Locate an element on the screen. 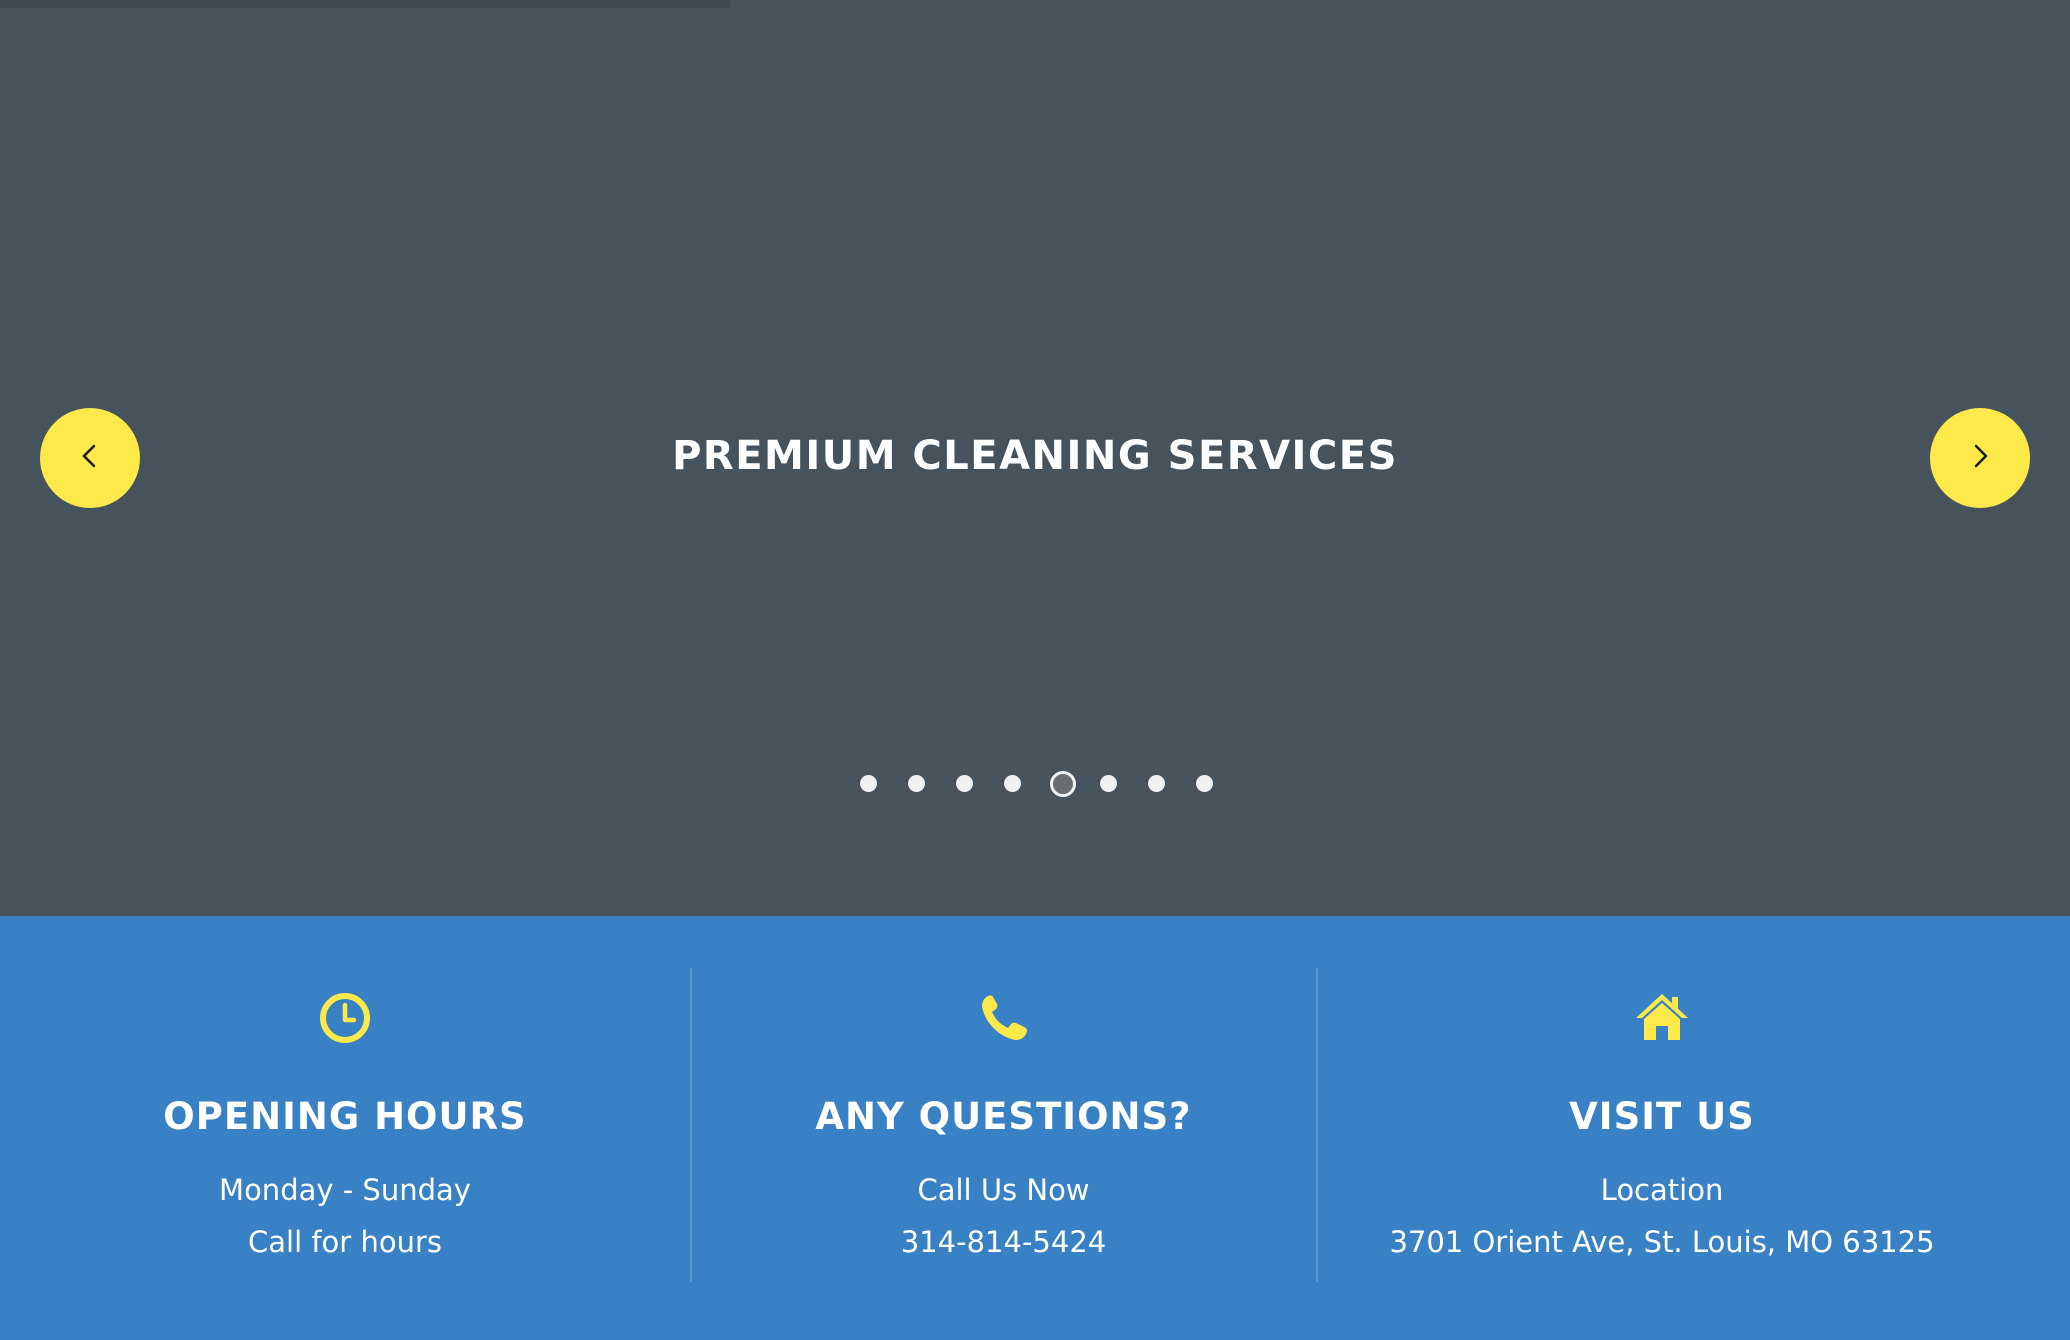  address: 3701 Orient Ave, St. Louis, MO 63125 is located at coordinates (1662, 1242).